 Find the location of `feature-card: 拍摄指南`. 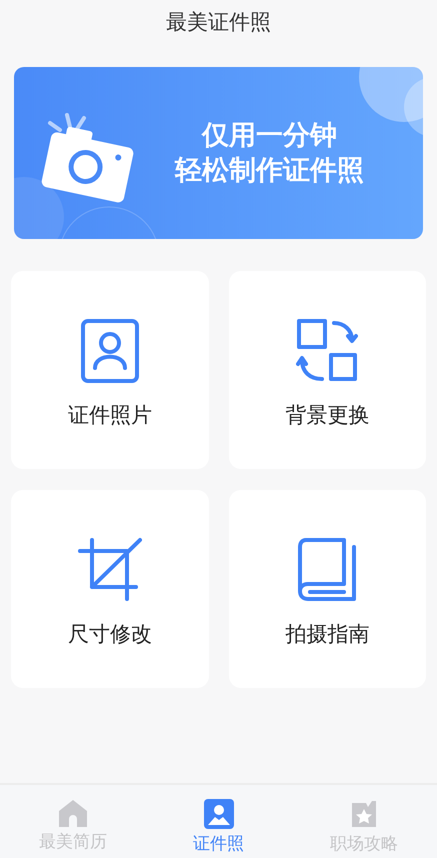

feature-card: 拍摄指南 is located at coordinates (327, 589).